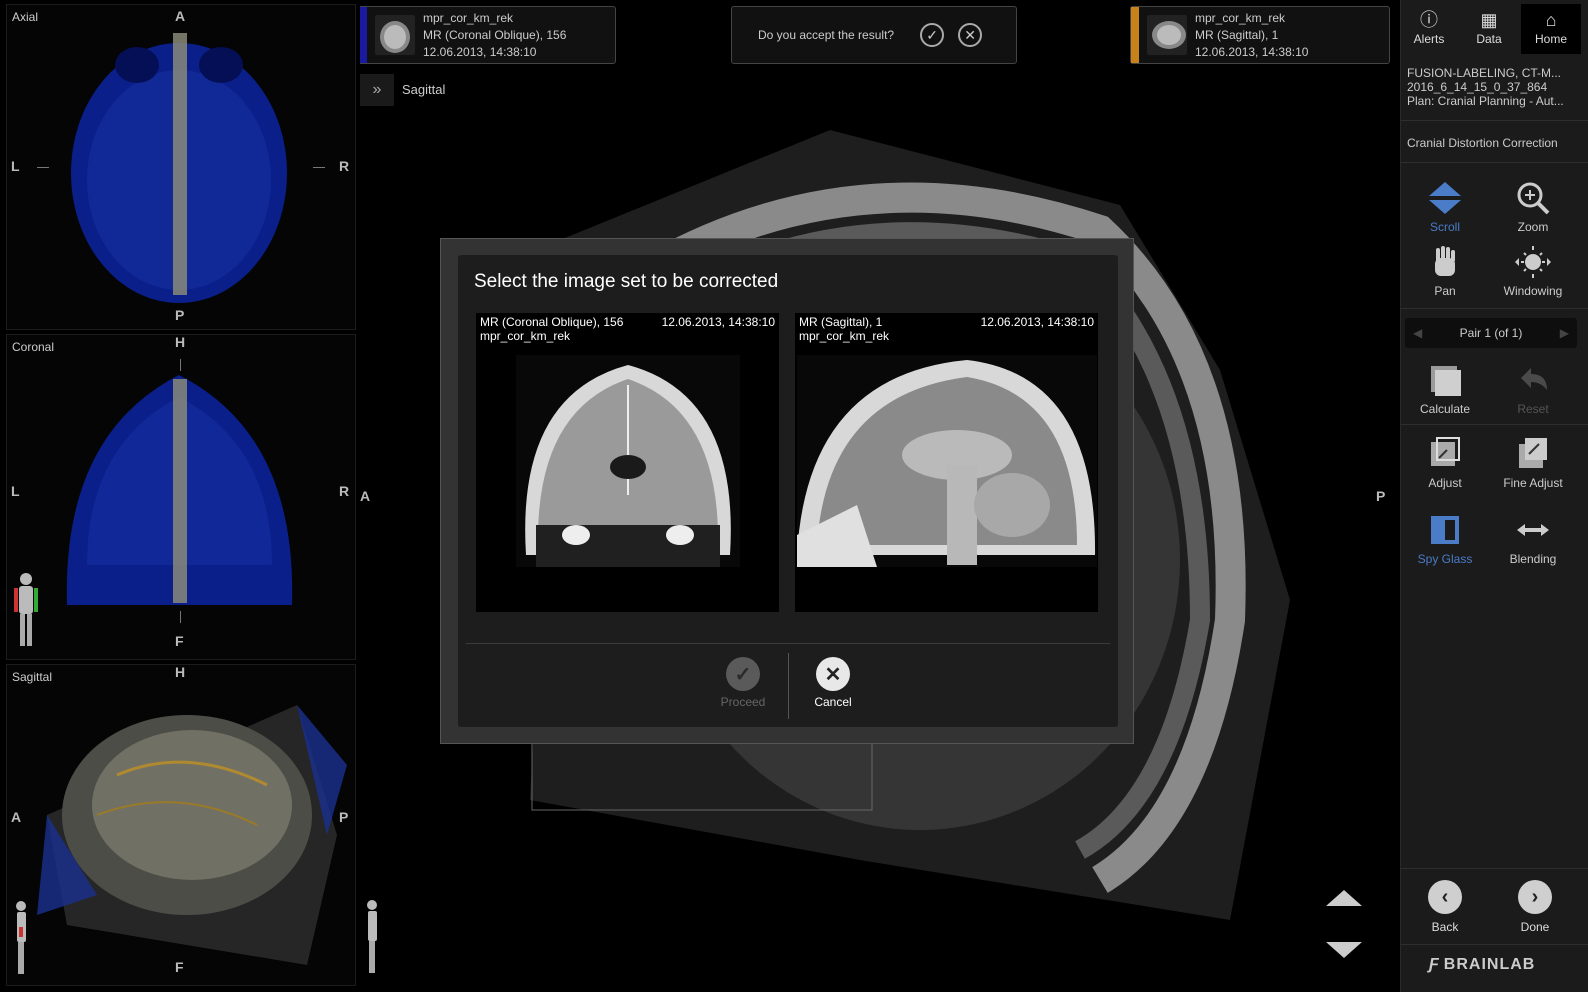 The image size is (1588, 992). Describe the element at coordinates (1533, 409) in the screenshot. I see `reset-label: Reset` at that location.